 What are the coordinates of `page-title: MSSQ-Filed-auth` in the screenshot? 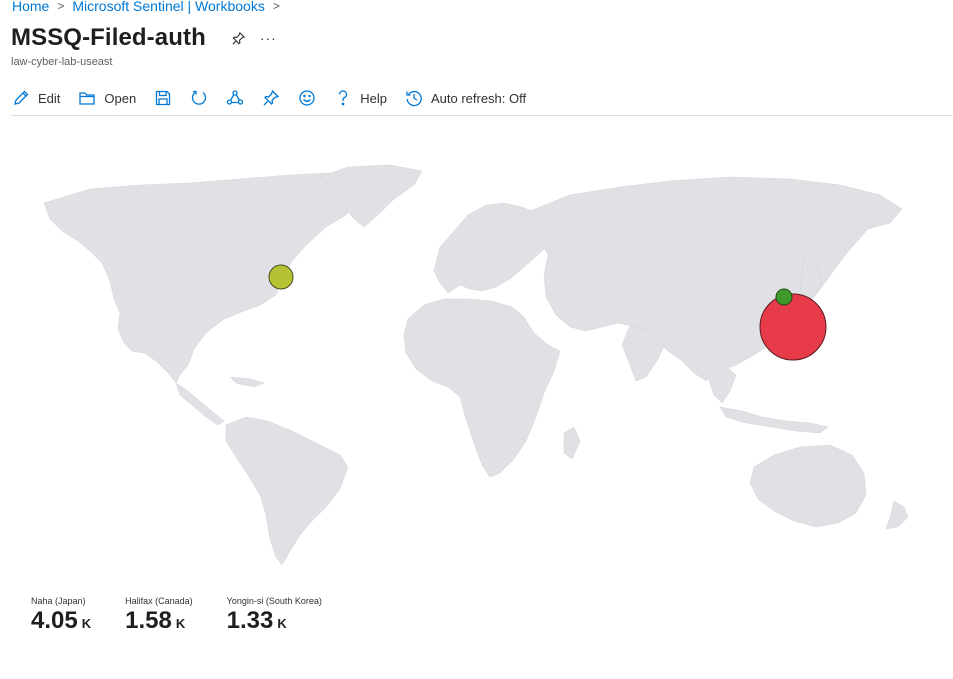 It's located at (108, 37).